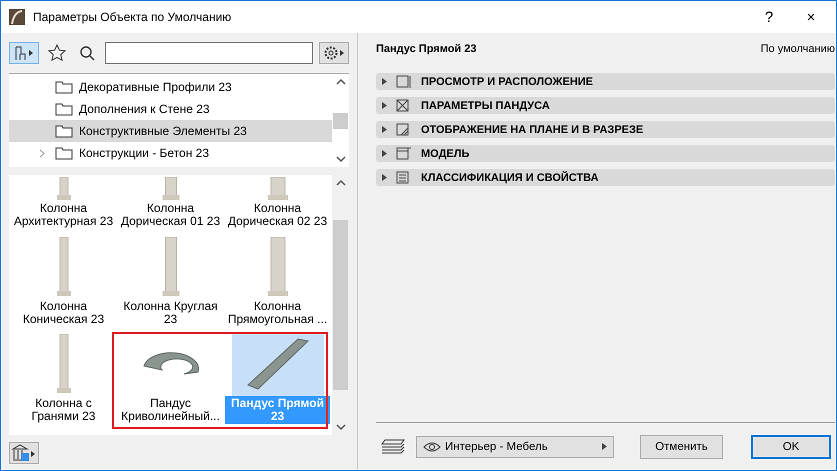 This screenshot has width=837, height=471. I want to click on object-item: Колонна с Гранями 23, so click(63, 379).